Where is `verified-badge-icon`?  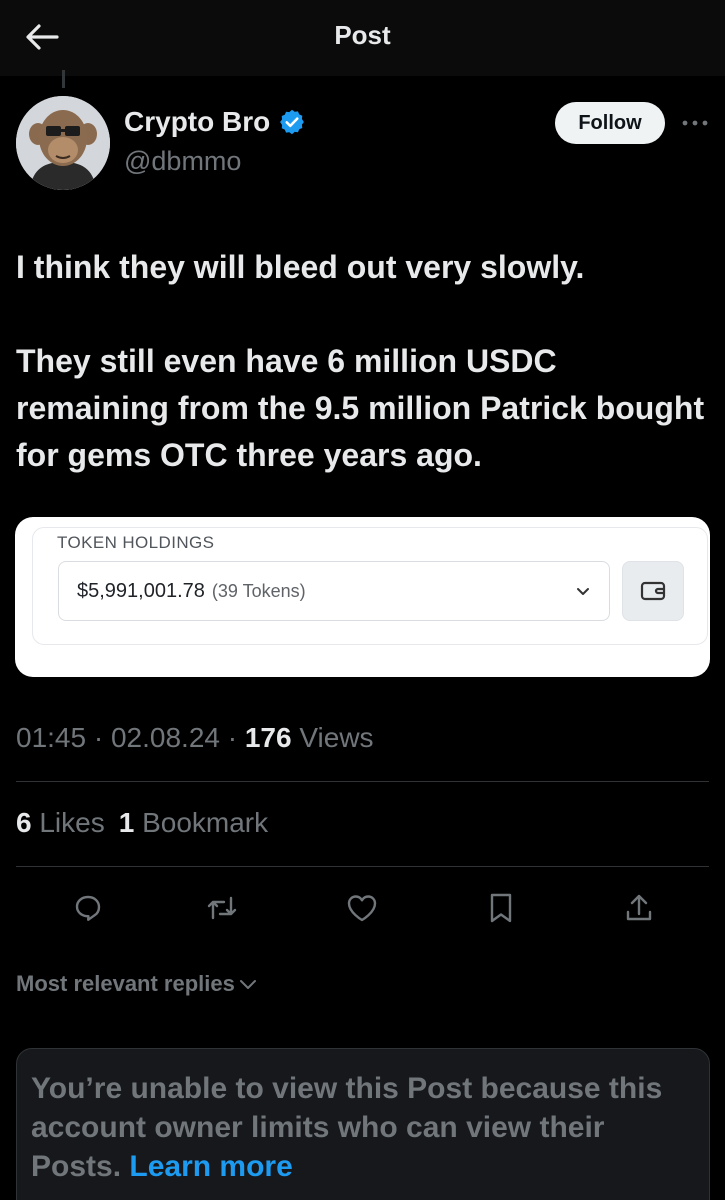 verified-badge-icon is located at coordinates (292, 122).